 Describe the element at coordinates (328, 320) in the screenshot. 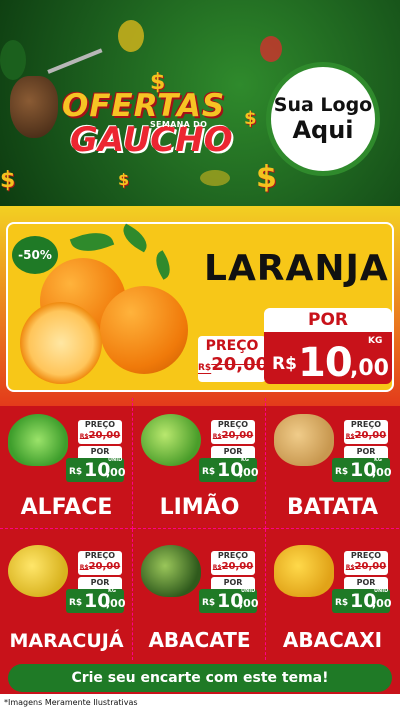

I see `por-label: POR` at that location.